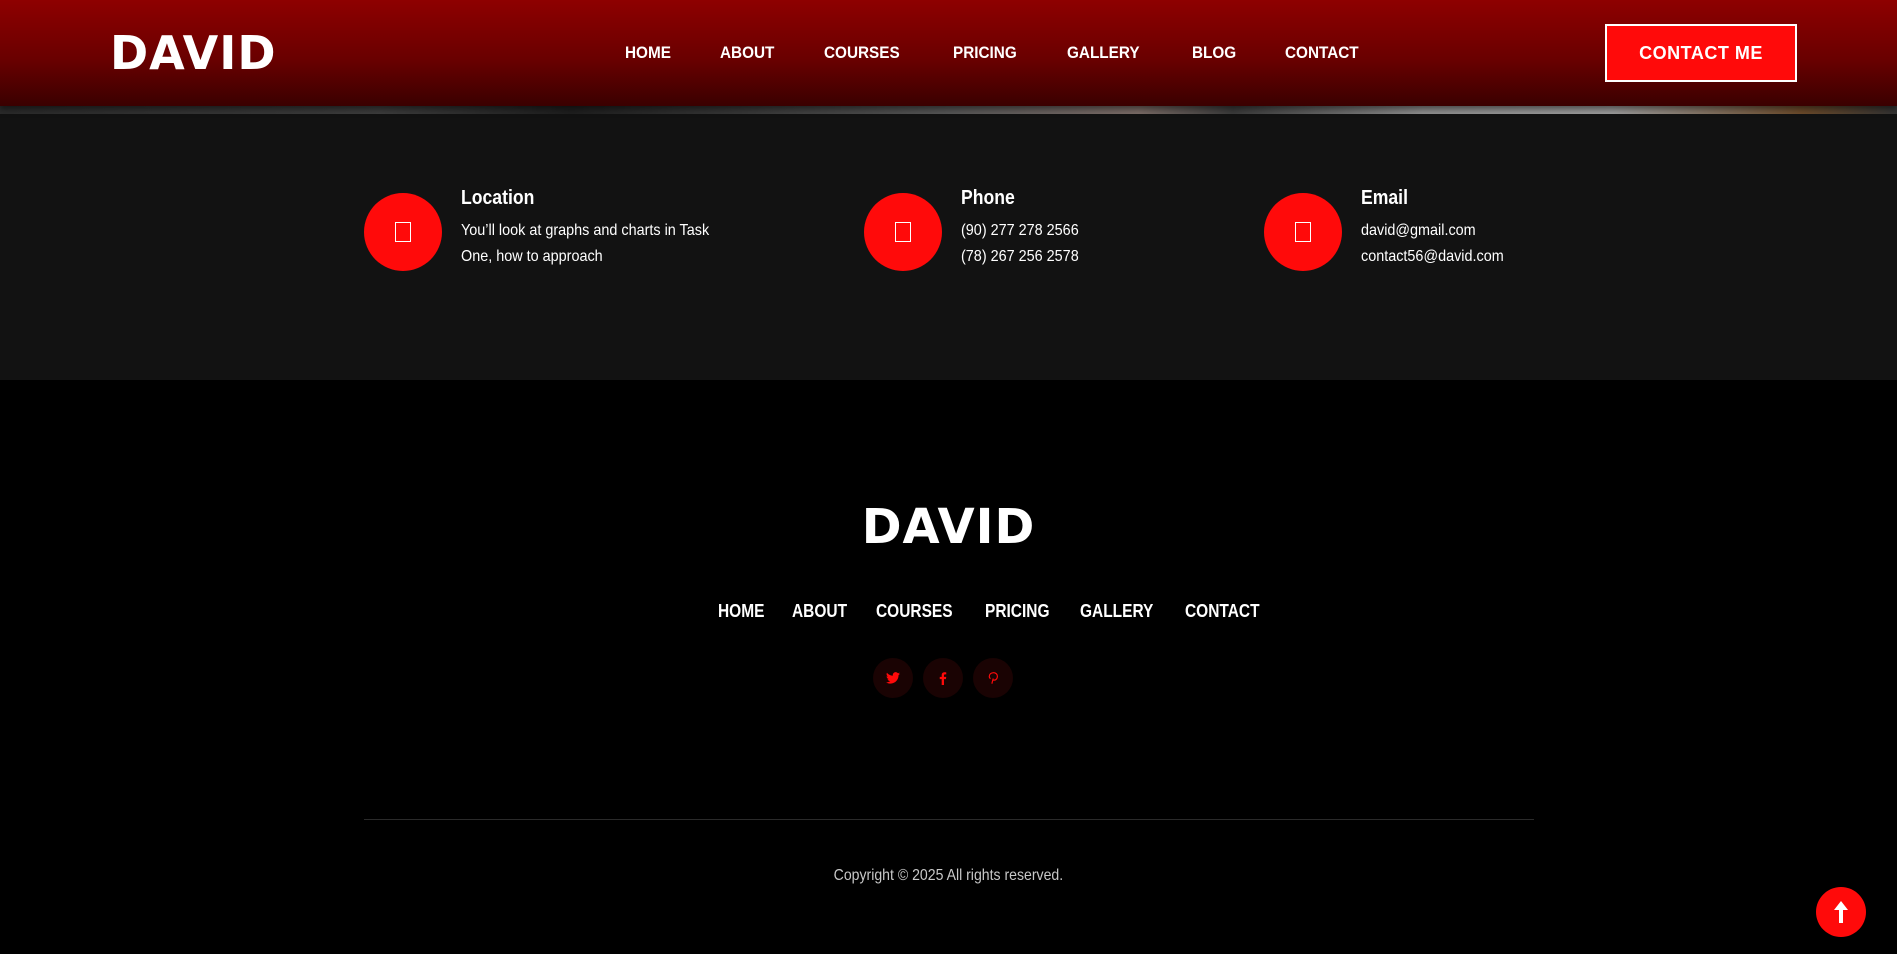  I want to click on email-address-2: contact56@david.com, so click(1432, 257).